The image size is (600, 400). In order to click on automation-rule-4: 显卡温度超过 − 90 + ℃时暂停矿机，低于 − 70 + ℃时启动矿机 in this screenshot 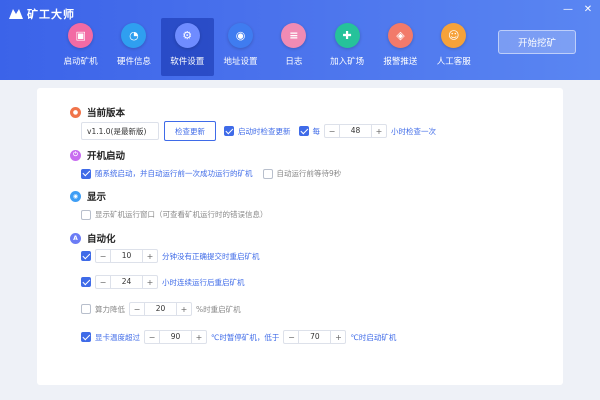, I will do `click(238, 337)`.